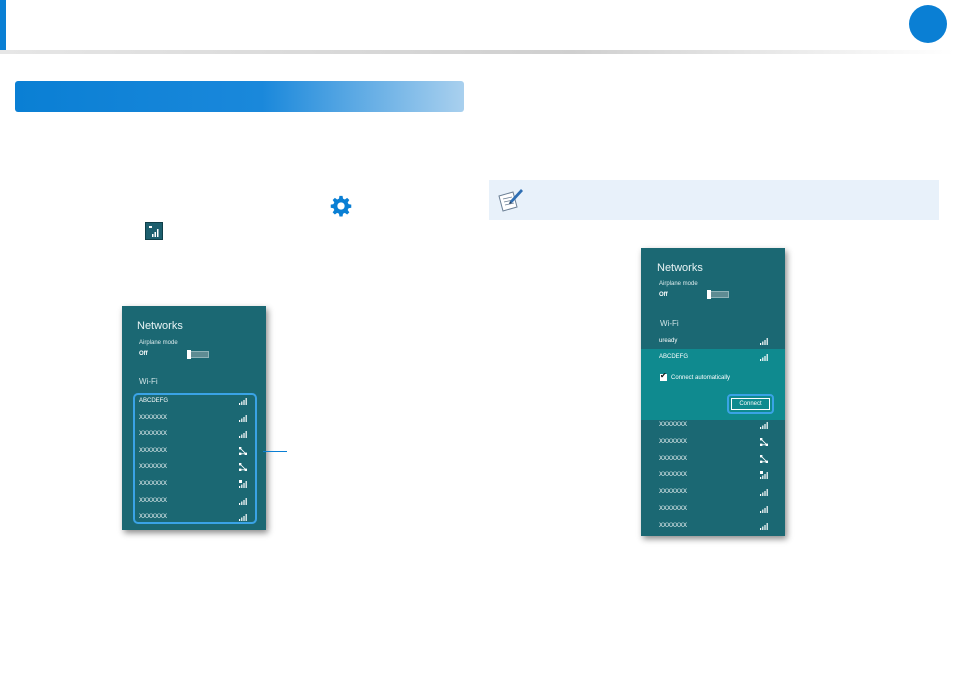 The width and height of the screenshot is (954, 677). Describe the element at coordinates (341, 206) in the screenshot. I see `gear-icon` at that location.